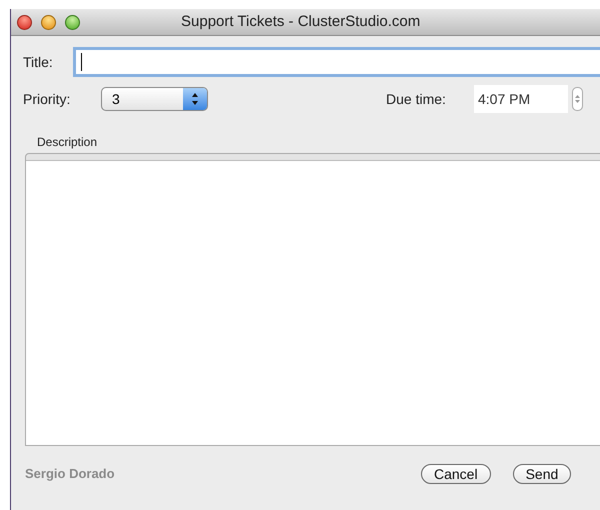 This screenshot has height=510, width=600. I want to click on send-button: Send, so click(542, 474).